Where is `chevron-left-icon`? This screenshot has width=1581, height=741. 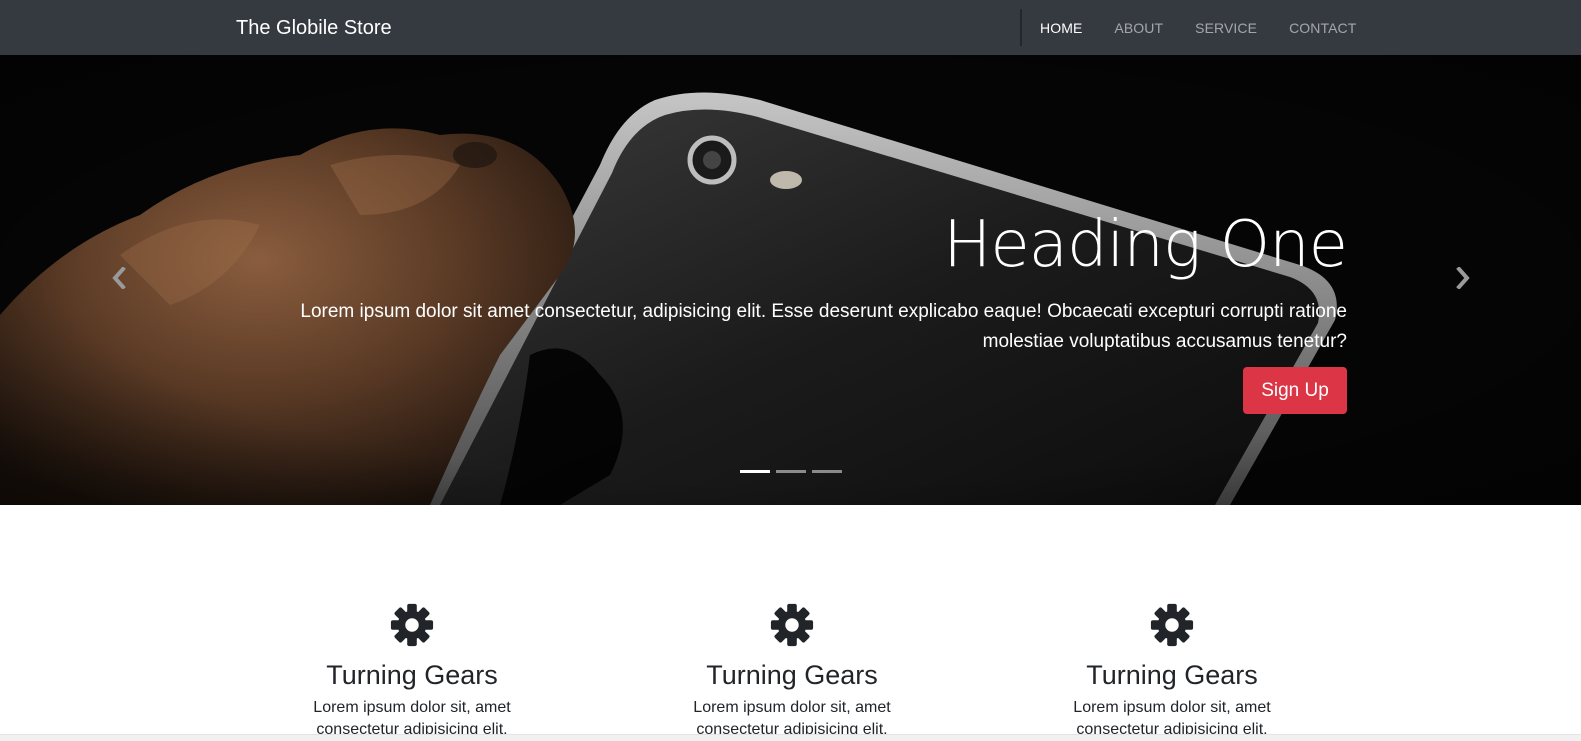 chevron-left-icon is located at coordinates (119, 278).